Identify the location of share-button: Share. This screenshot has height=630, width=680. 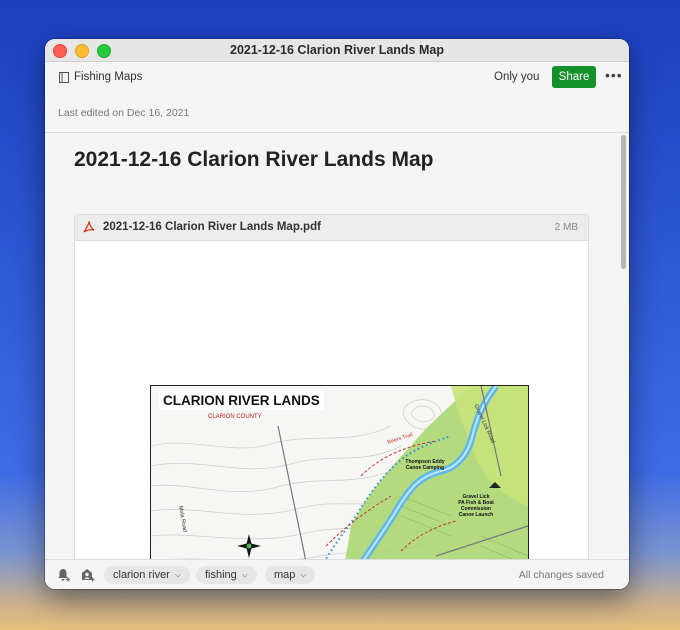
(574, 77).